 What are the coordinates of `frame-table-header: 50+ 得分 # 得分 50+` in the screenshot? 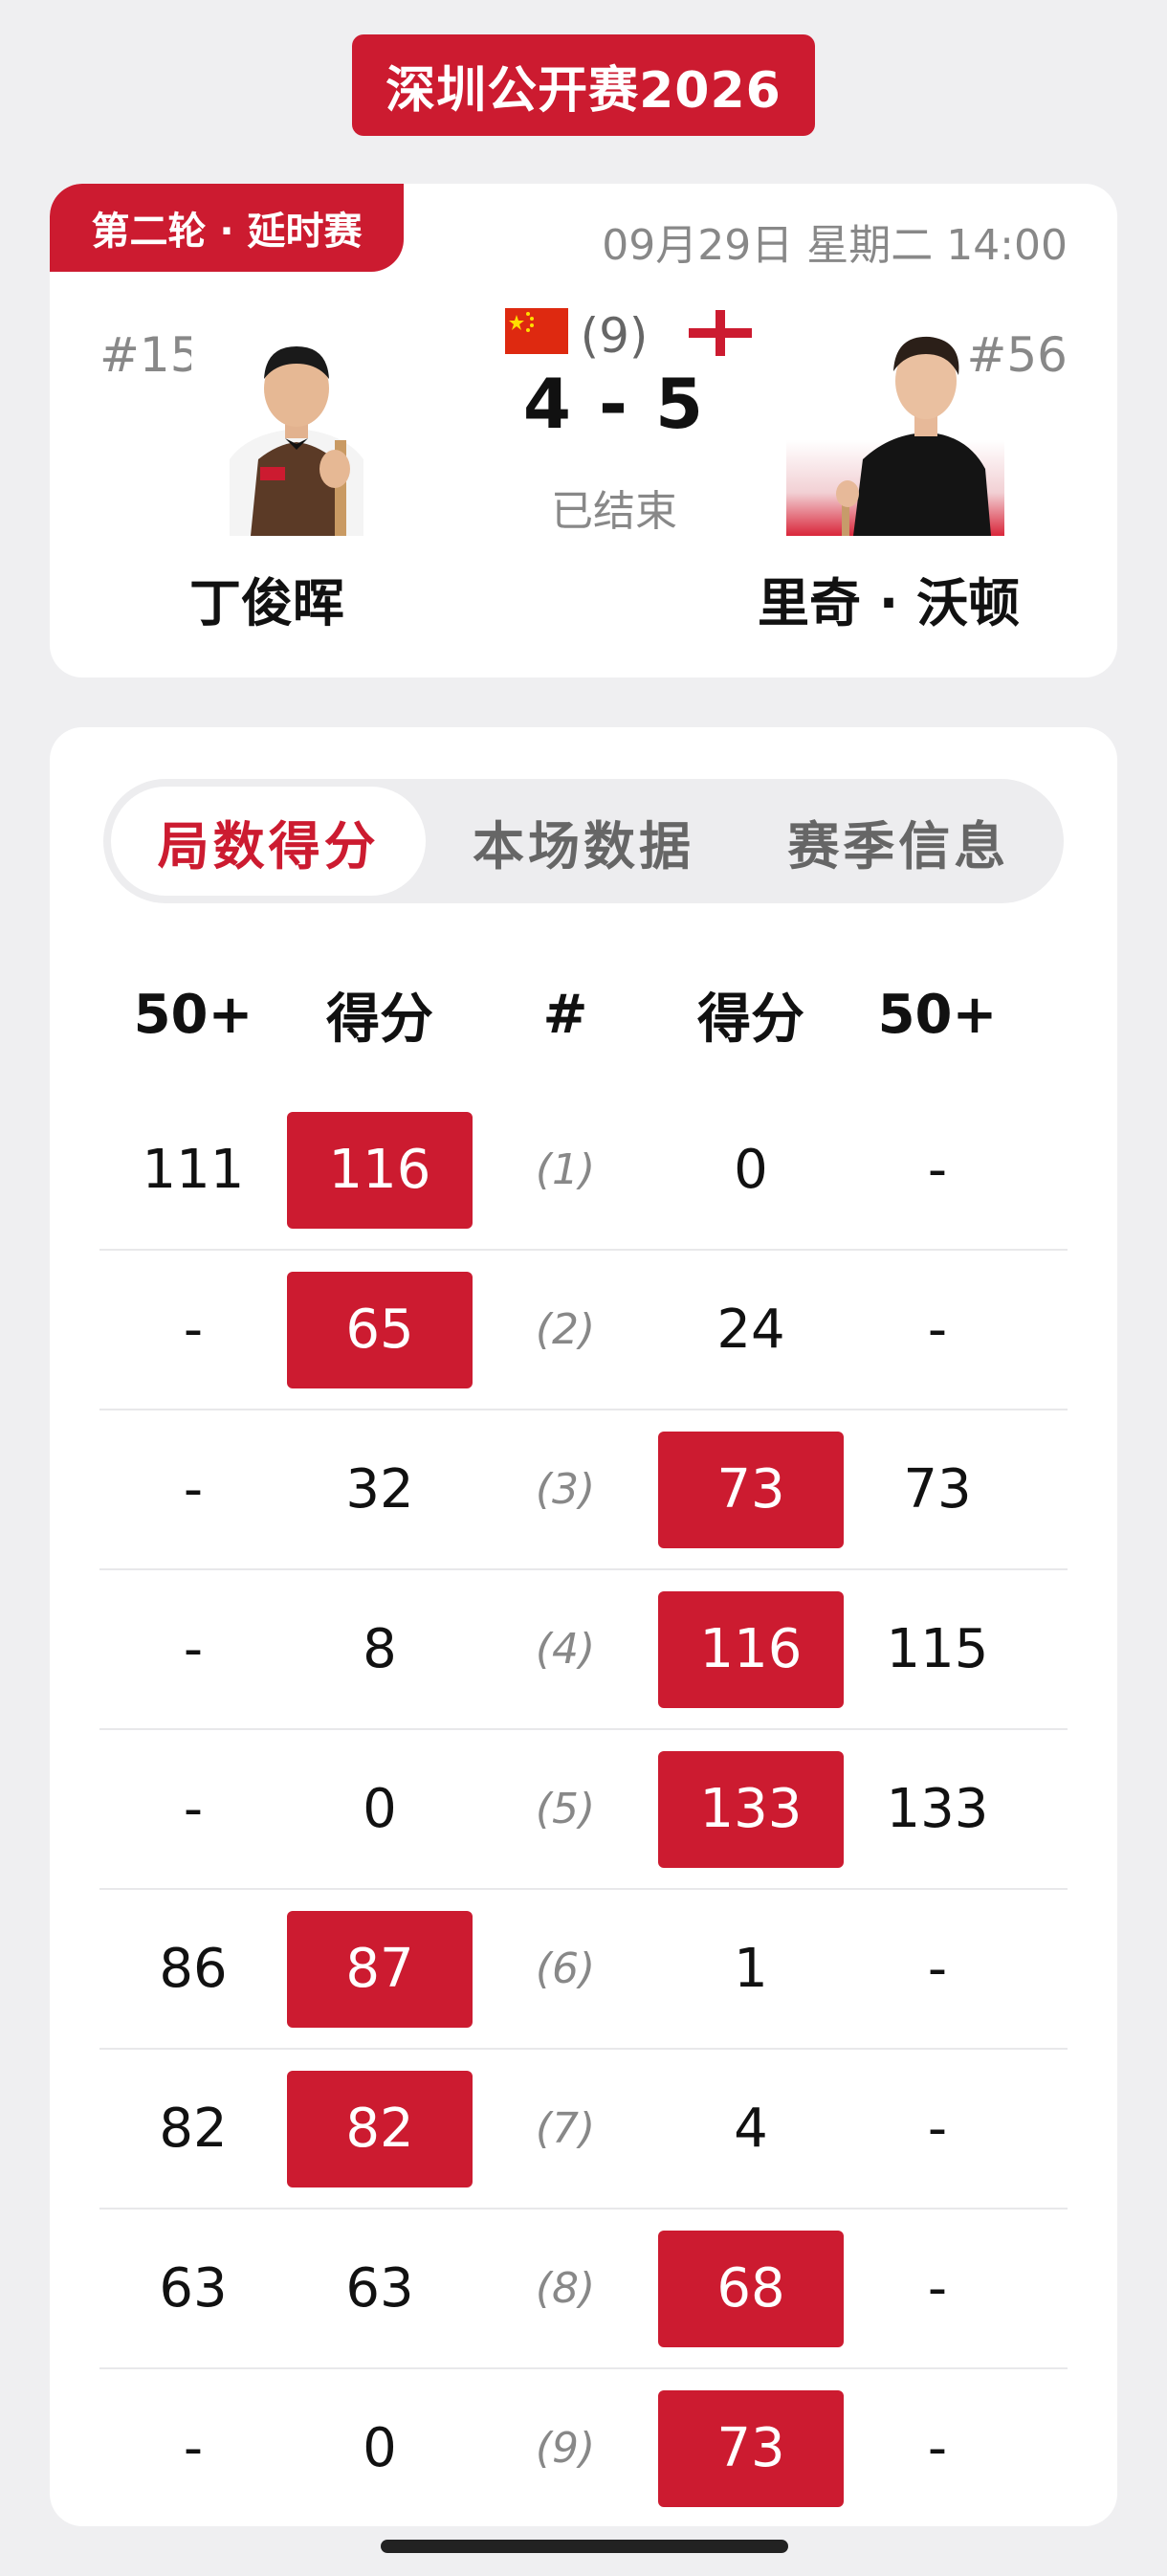 It's located at (583, 1014).